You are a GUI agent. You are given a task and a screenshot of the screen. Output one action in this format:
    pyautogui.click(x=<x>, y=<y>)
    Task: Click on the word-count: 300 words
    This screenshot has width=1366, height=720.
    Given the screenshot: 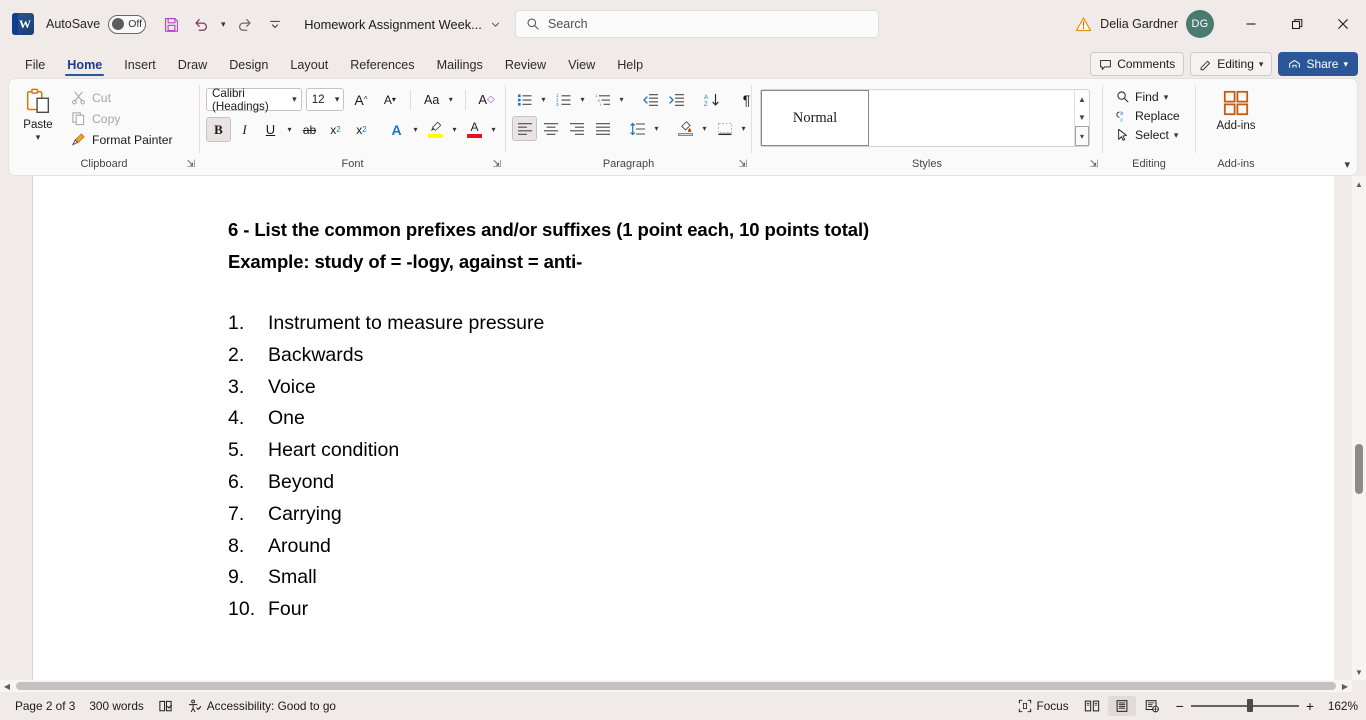 What is the action you would take?
    pyautogui.click(x=116, y=706)
    